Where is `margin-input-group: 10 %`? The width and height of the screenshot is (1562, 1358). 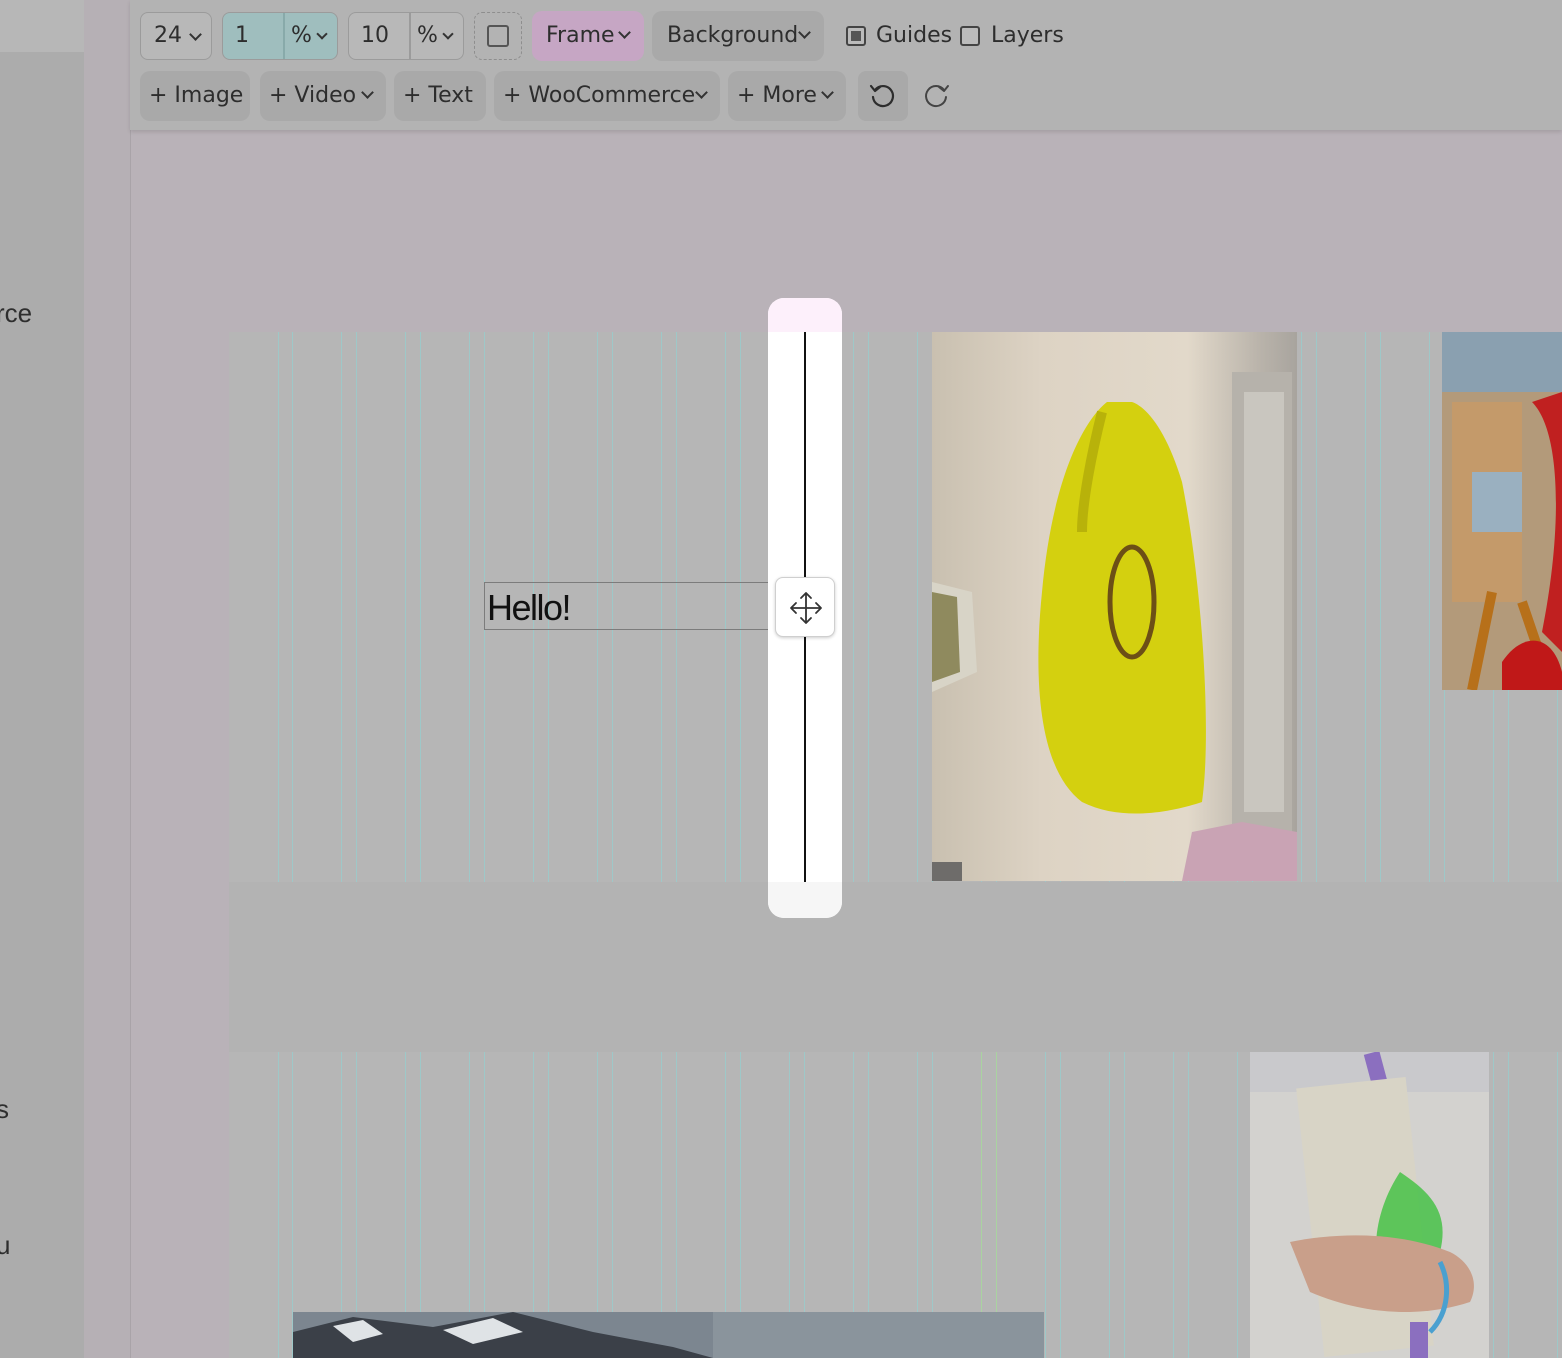 margin-input-group: 10 % is located at coordinates (406, 36).